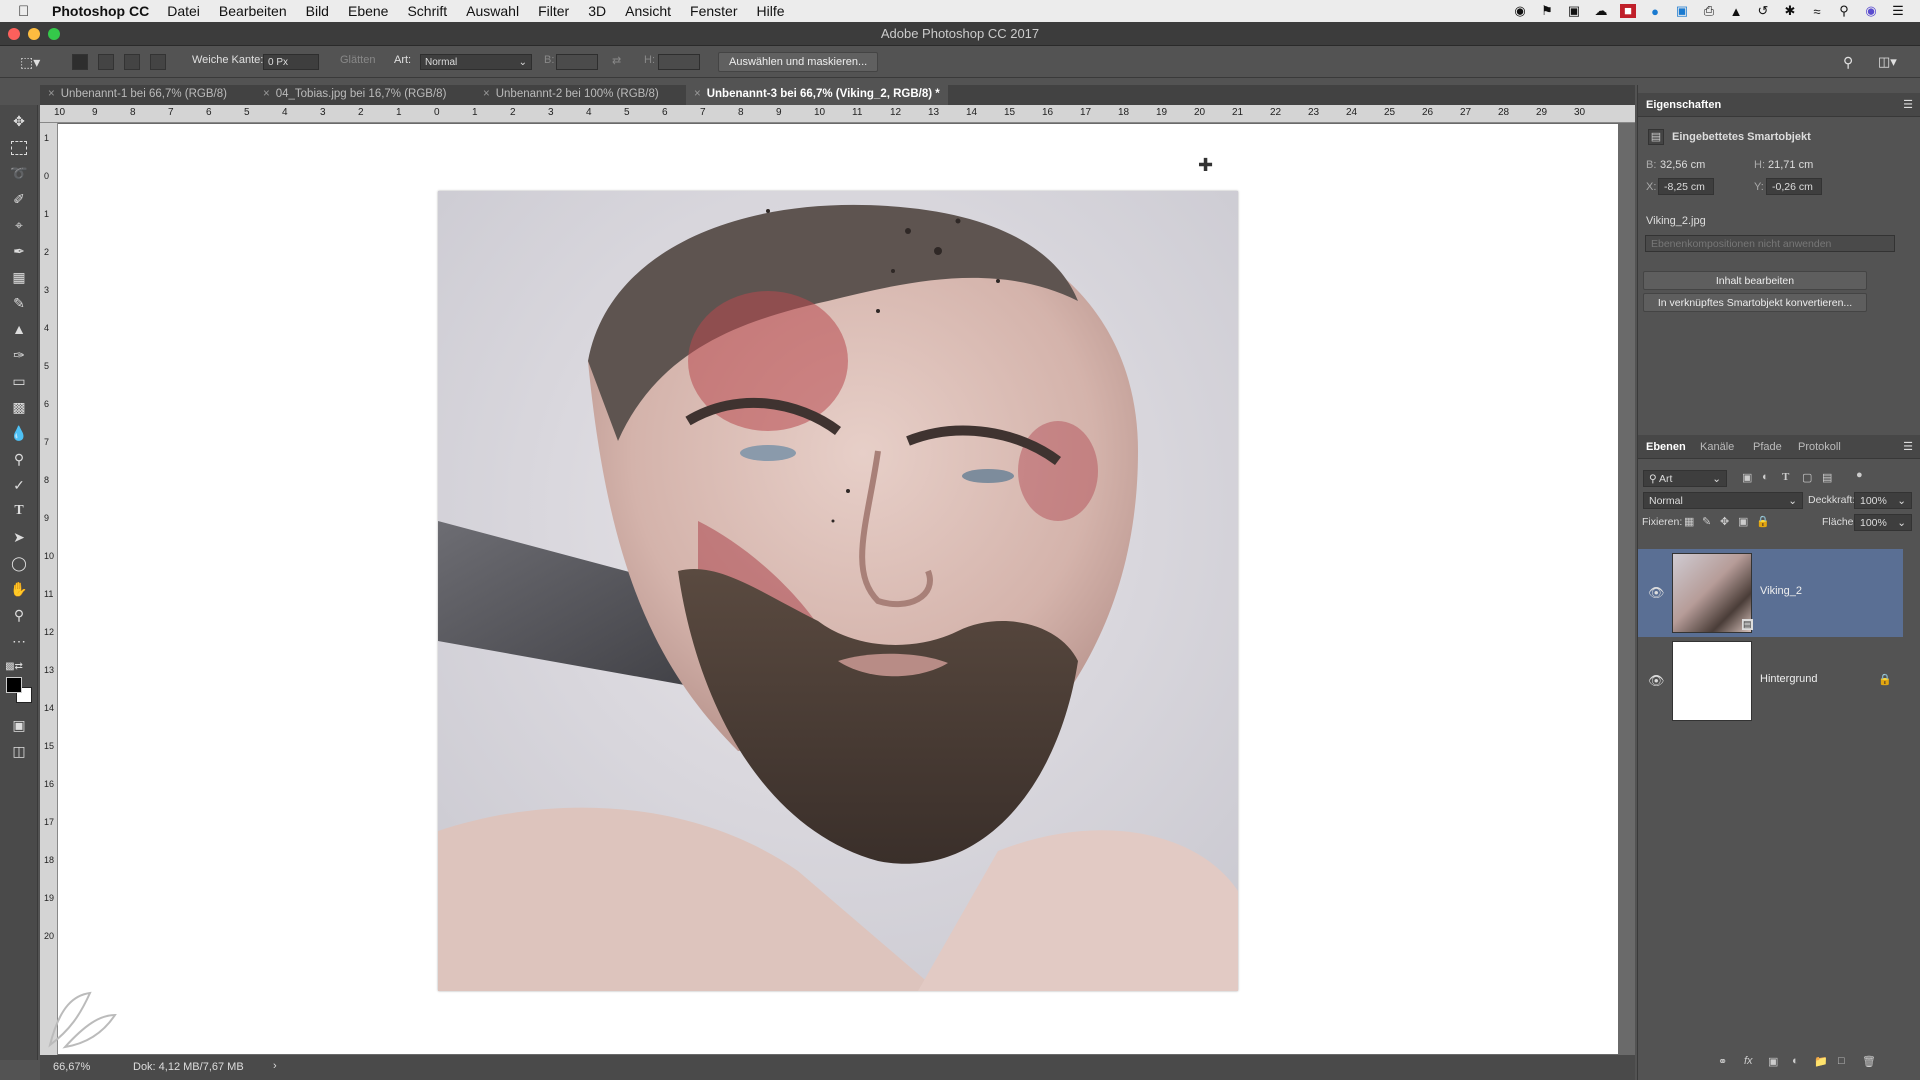 Image resolution: width=1920 pixels, height=1080 pixels. Describe the element at coordinates (317, 11) in the screenshot. I see `menu-bild: Bild` at that location.